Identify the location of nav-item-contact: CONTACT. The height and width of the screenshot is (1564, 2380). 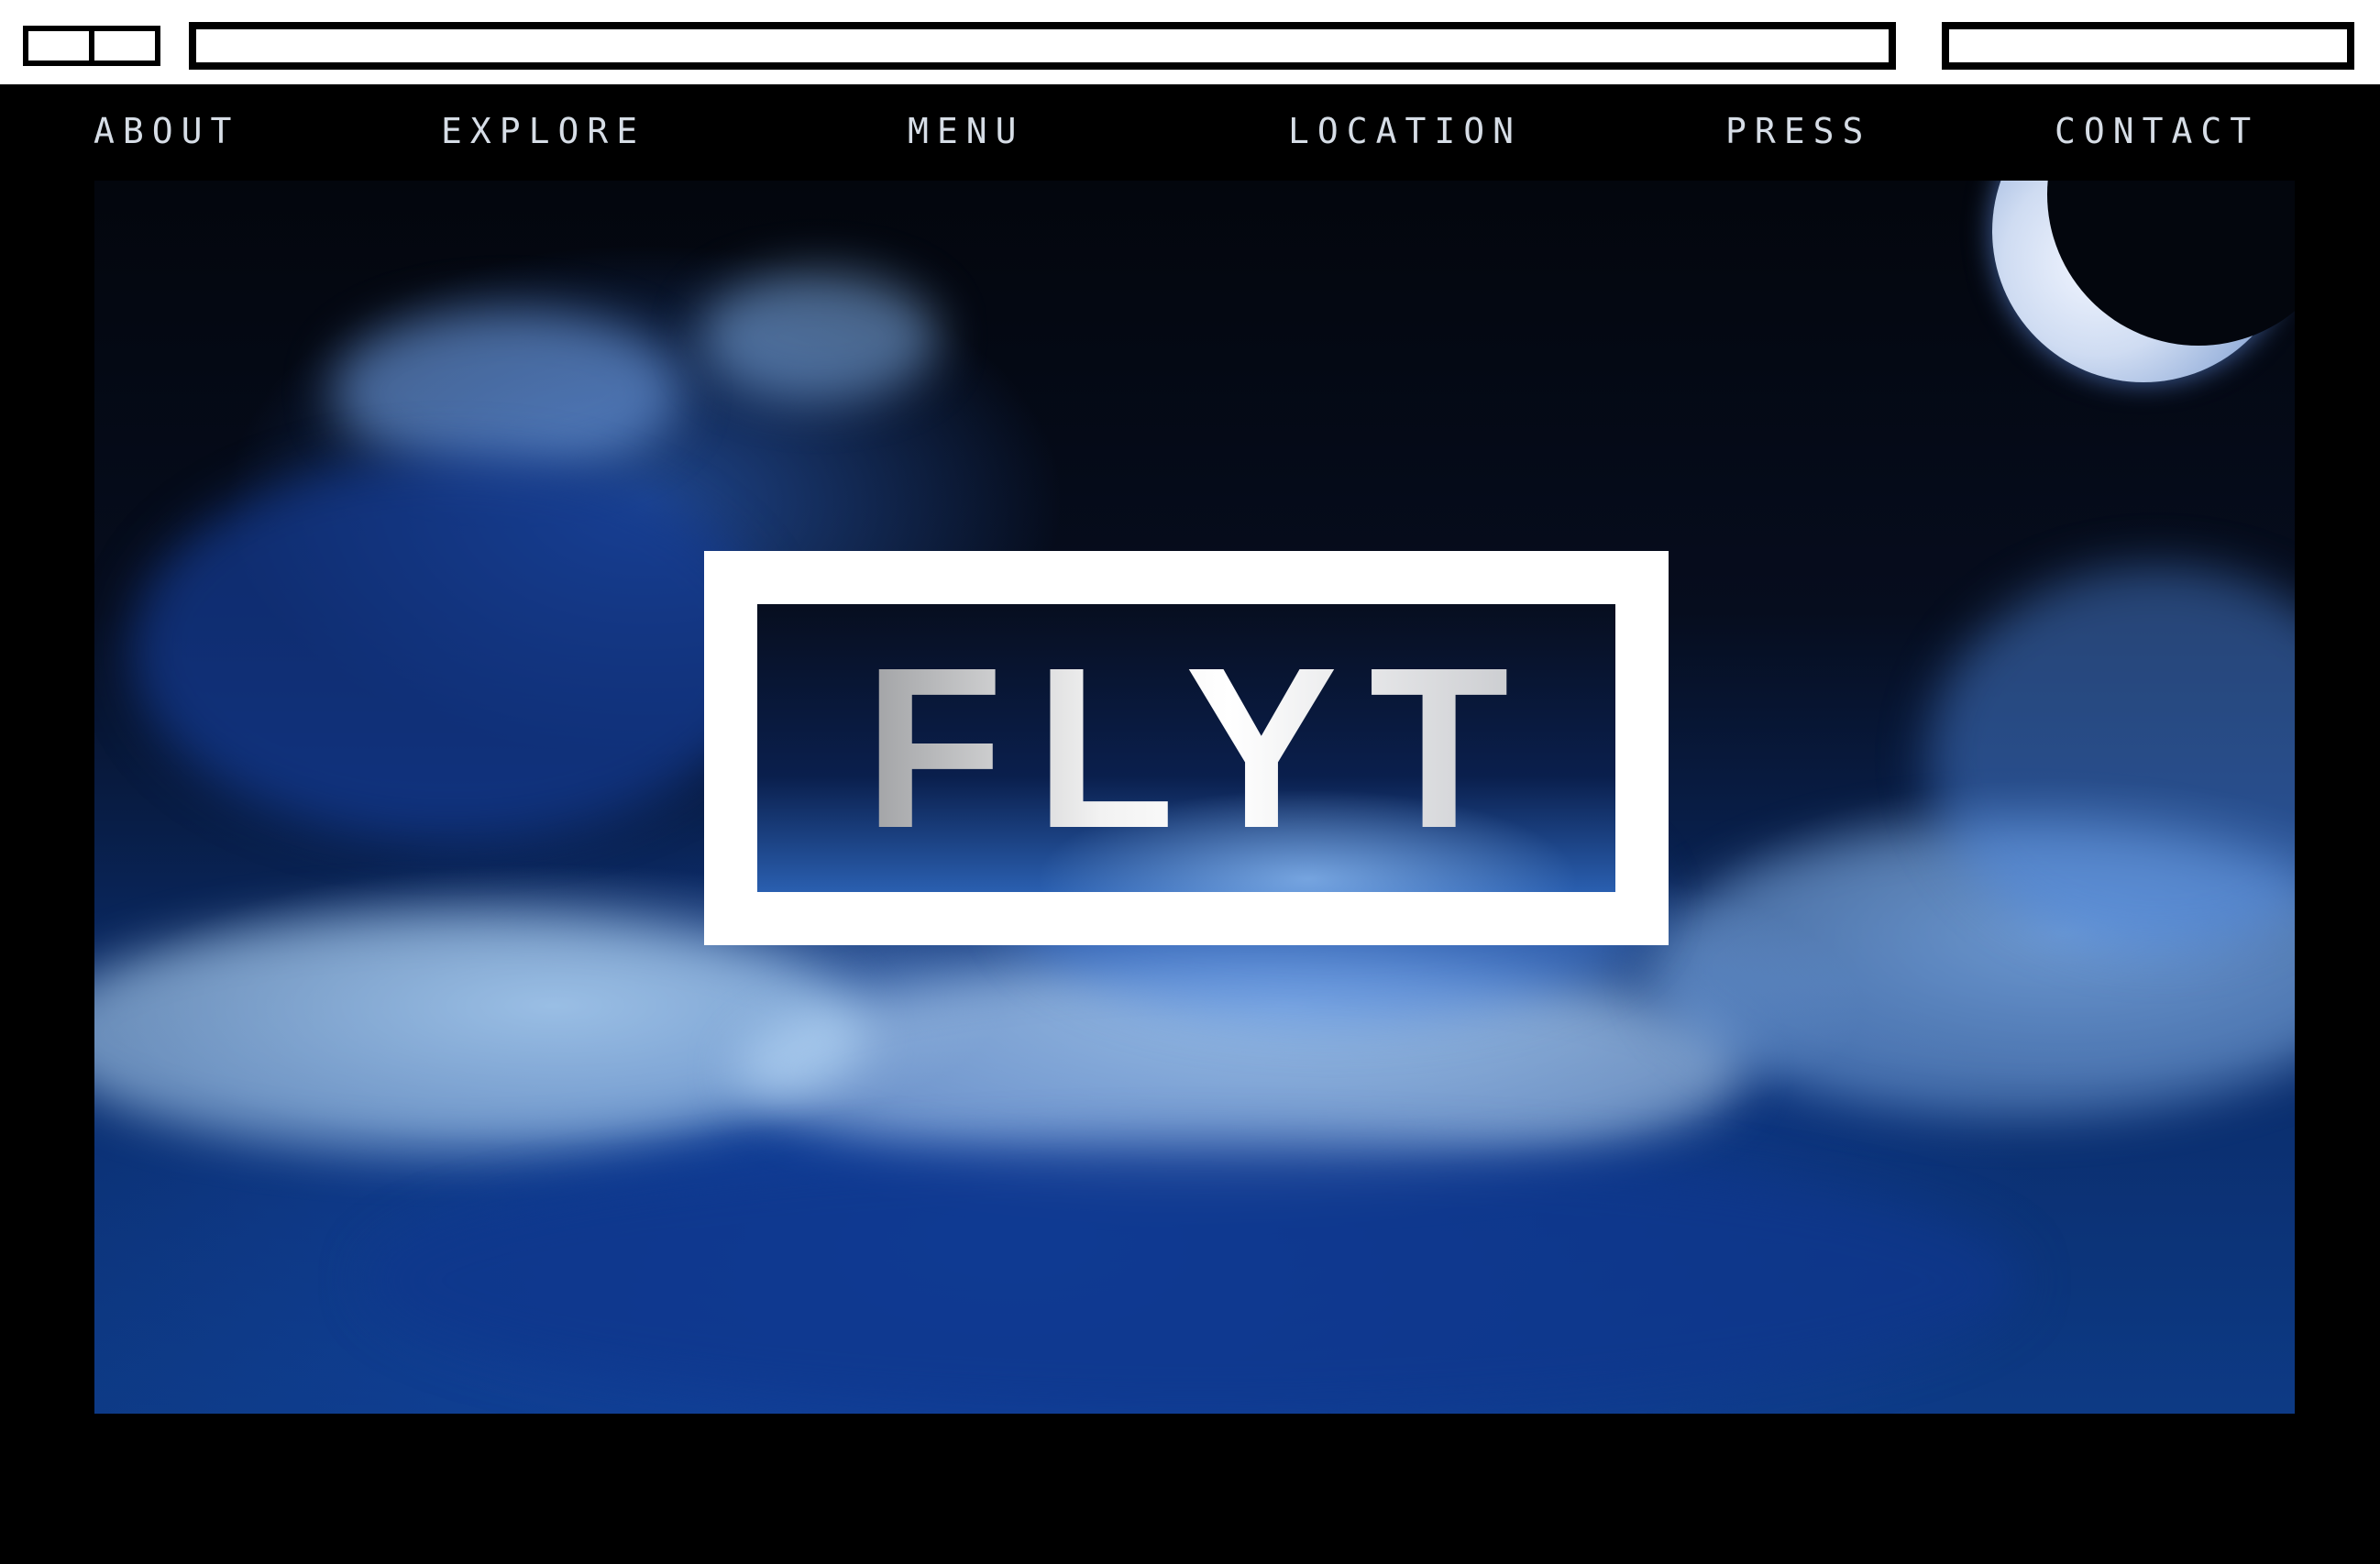
(2157, 131).